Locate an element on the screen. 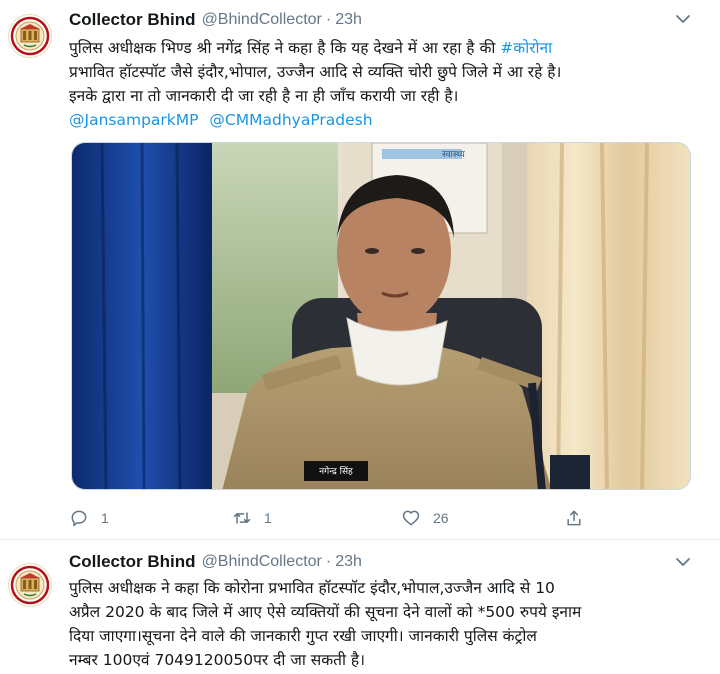  reply-icon is located at coordinates (79, 518).